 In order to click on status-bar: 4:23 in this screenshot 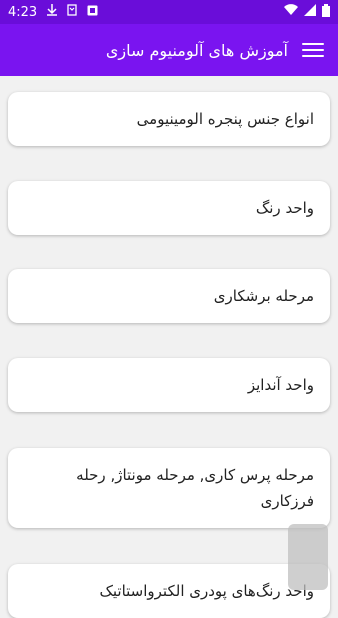, I will do `click(169, 12)`.